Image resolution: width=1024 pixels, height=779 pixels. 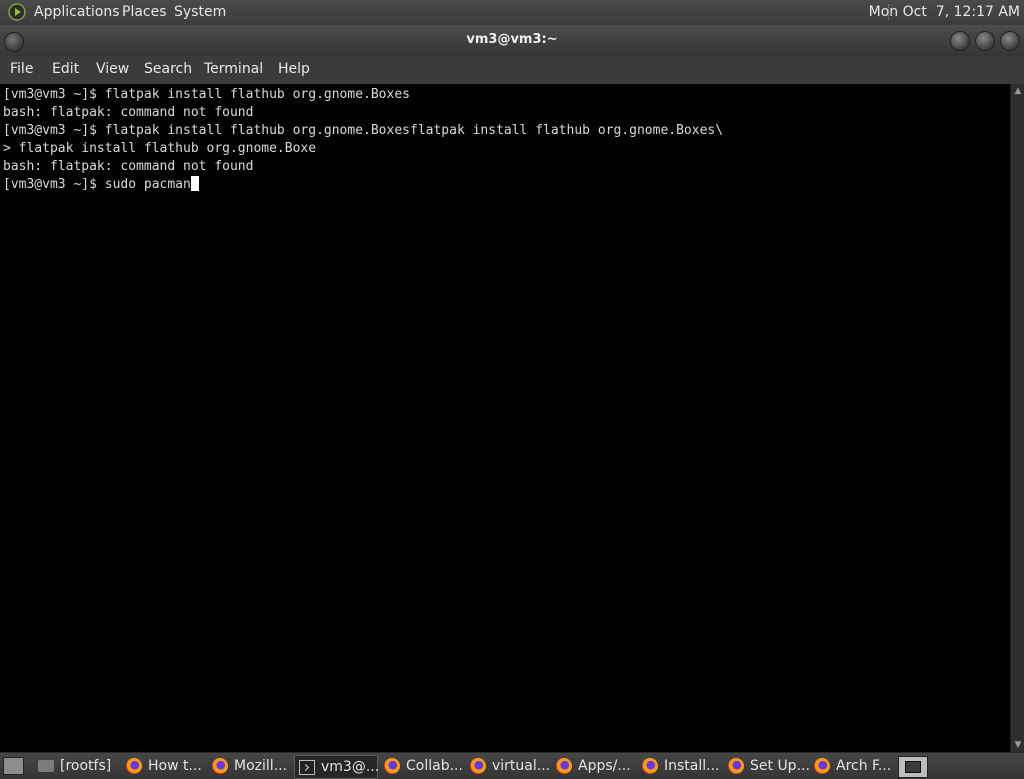 What do you see at coordinates (1010, 41) in the screenshot?
I see `close-button` at bounding box center [1010, 41].